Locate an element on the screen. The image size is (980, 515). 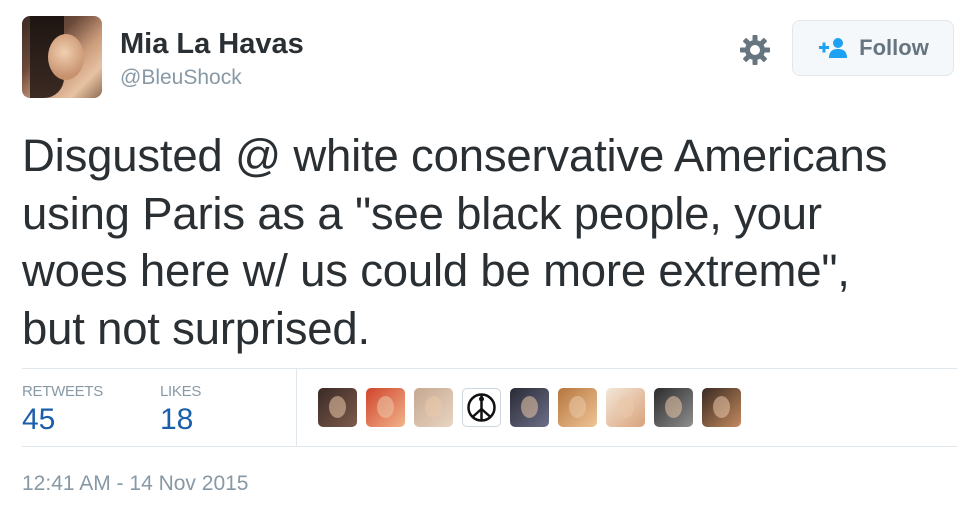
likes-label: LIKES is located at coordinates (180, 391).